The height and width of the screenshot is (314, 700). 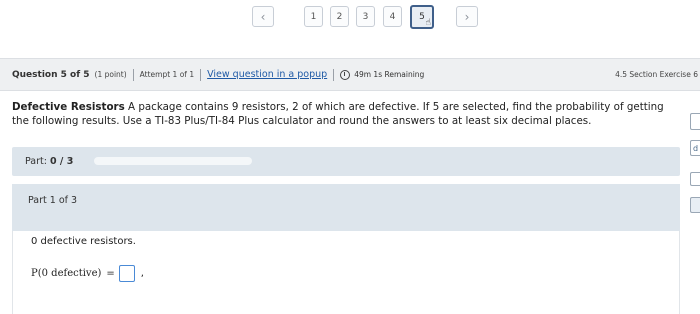 What do you see at coordinates (51, 74) in the screenshot?
I see `question-label: Question 5 of 5` at bounding box center [51, 74].